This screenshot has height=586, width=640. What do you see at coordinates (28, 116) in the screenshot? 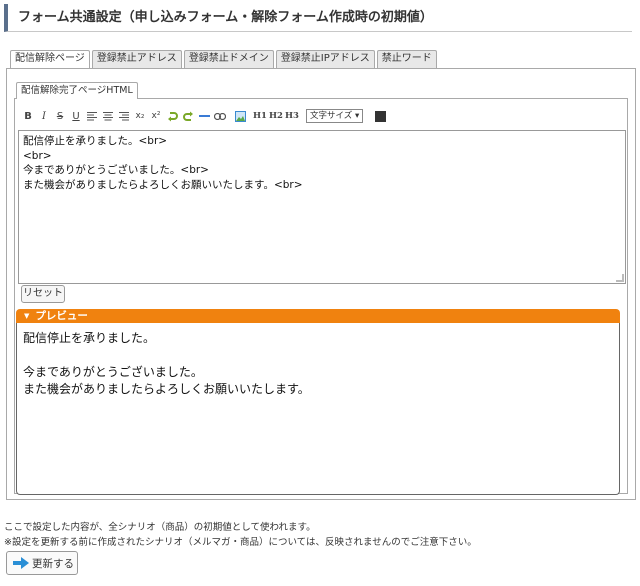
I see `bold-button: B` at bounding box center [28, 116].